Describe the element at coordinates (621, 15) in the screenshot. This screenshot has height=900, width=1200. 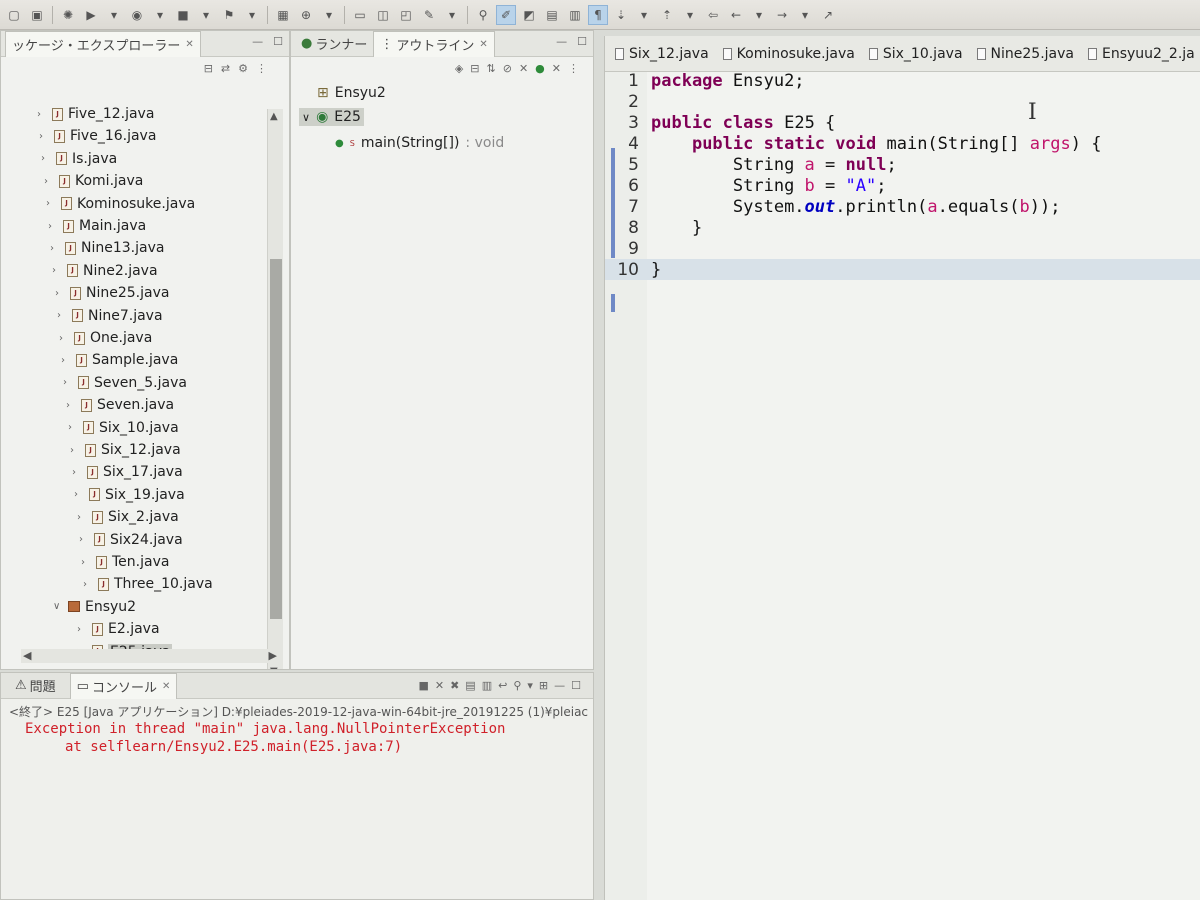
I see `annotation-icon: ⇣` at that location.